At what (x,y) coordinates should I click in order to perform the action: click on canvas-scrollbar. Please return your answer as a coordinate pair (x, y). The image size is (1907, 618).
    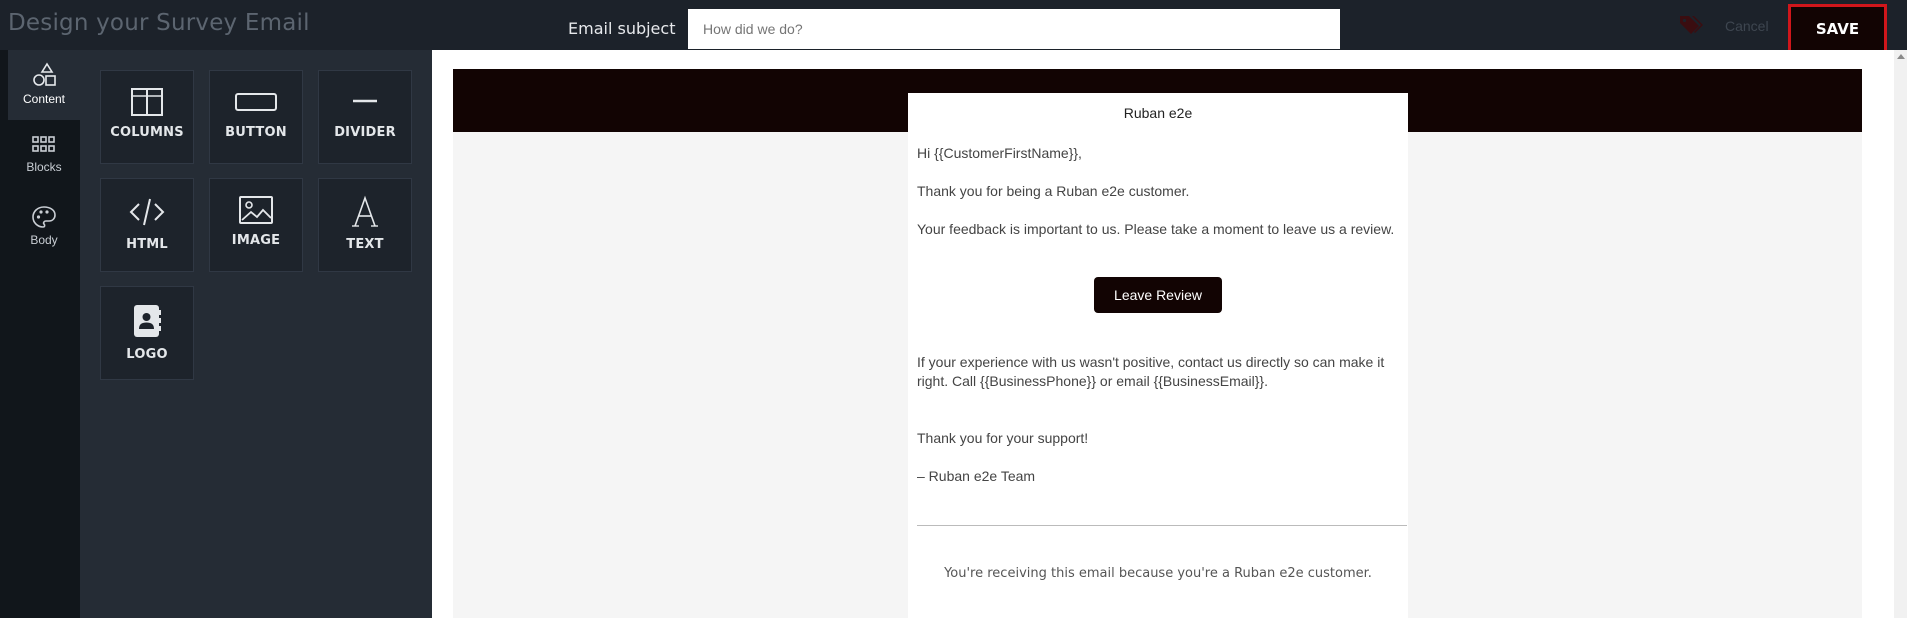
    Looking at the image, I should click on (1900, 334).